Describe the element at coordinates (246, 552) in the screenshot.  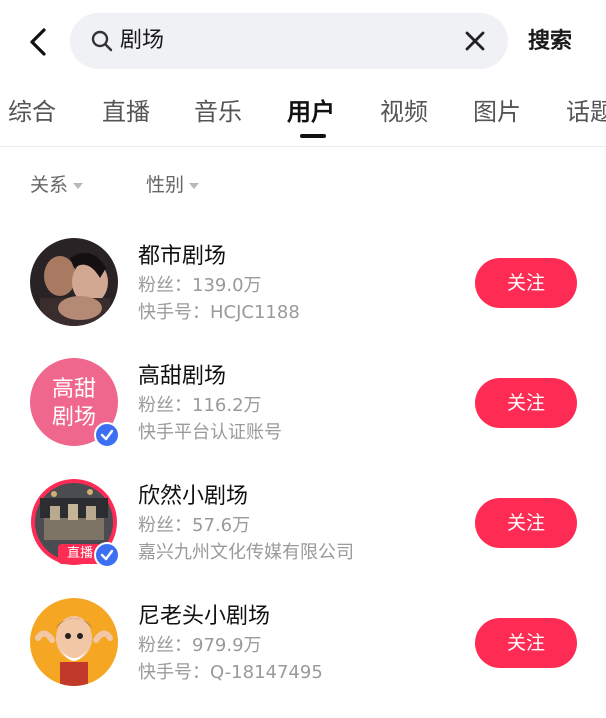
I see `user-company: 嘉兴九州文化传媒有限公司` at that location.